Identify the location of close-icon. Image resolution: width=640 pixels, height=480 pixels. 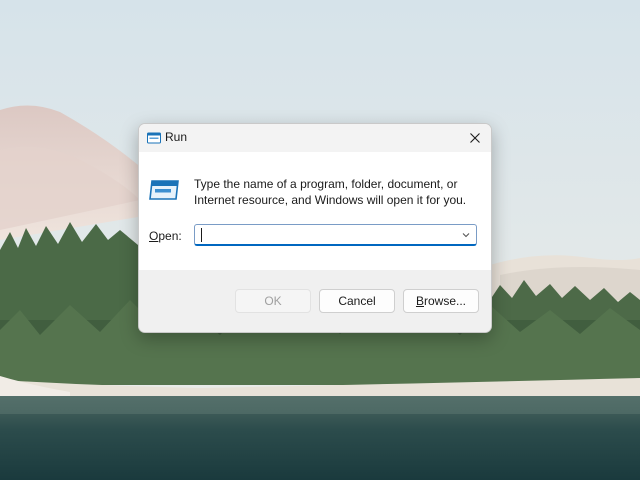
(475, 138).